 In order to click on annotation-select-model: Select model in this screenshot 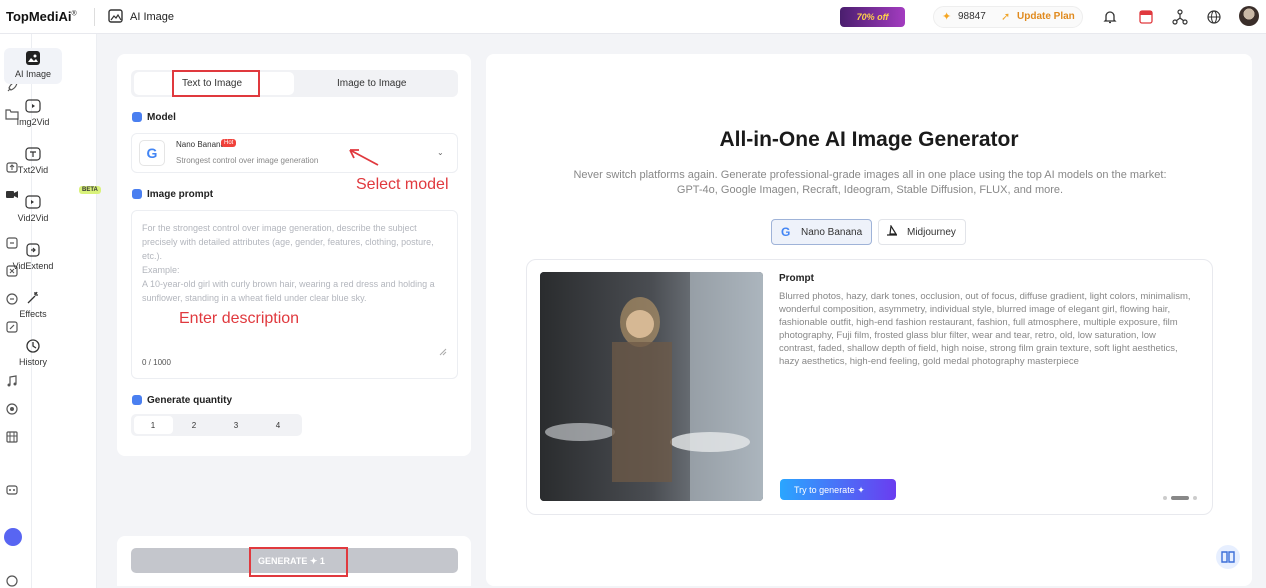, I will do `click(402, 184)`.